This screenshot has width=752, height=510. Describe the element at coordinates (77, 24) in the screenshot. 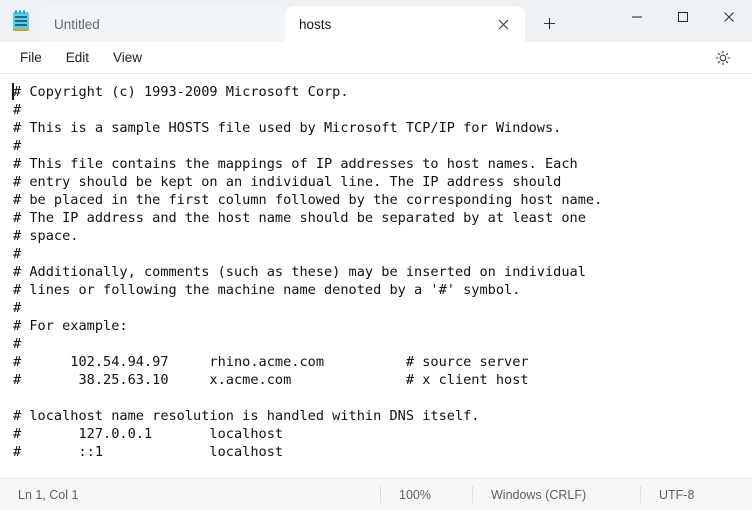

I see `tab-untitled-label: Untitled` at that location.